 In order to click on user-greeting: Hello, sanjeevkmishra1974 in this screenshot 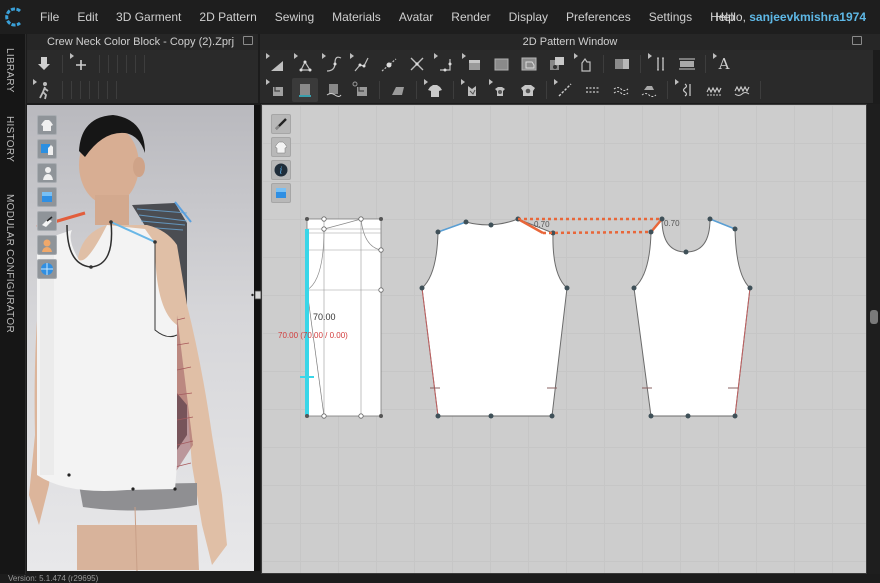, I will do `click(790, 17)`.